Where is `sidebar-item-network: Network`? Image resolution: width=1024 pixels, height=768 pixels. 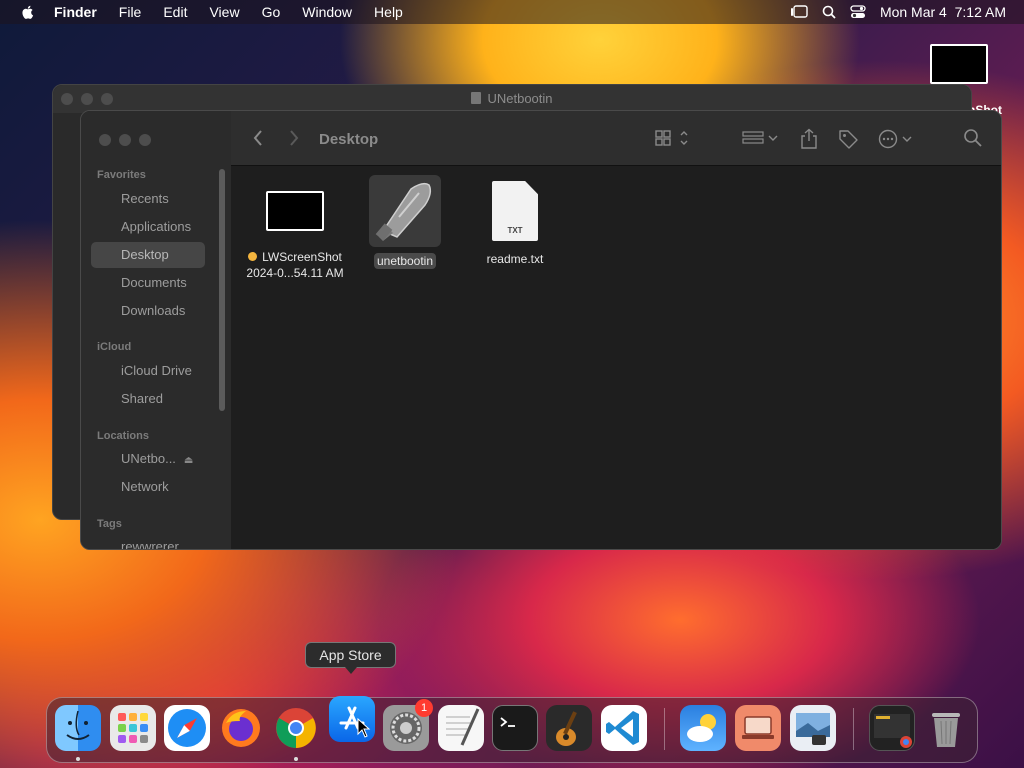
sidebar-item-network: Network is located at coordinates (148, 487).